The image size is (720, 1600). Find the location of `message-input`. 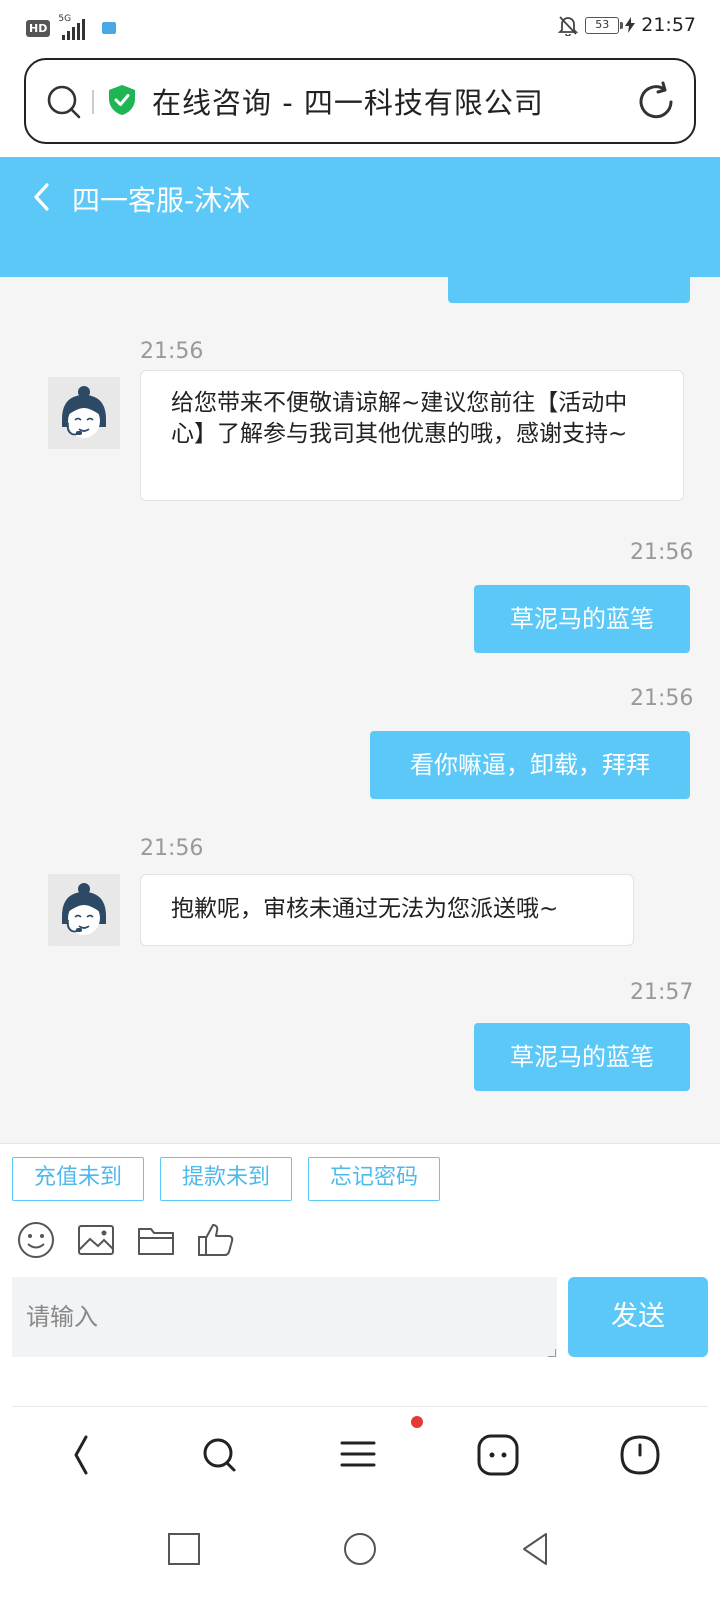

message-input is located at coordinates (284, 1317).